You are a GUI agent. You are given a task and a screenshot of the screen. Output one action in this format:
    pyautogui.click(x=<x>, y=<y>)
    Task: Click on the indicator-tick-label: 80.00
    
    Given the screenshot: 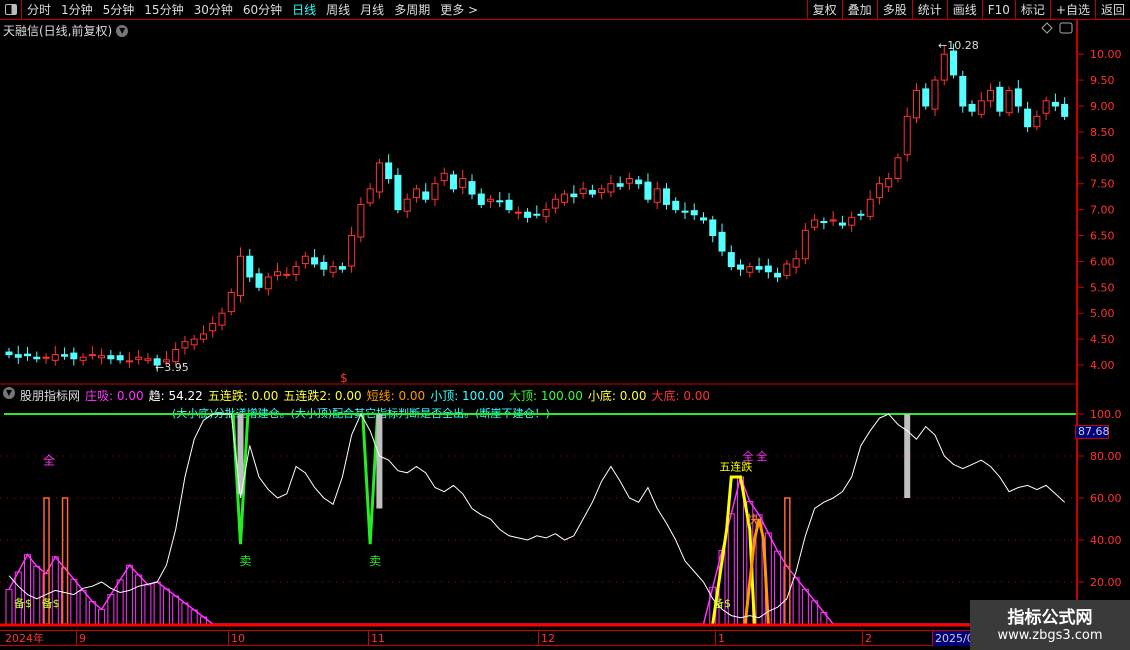 What is the action you would take?
    pyautogui.click(x=1106, y=456)
    